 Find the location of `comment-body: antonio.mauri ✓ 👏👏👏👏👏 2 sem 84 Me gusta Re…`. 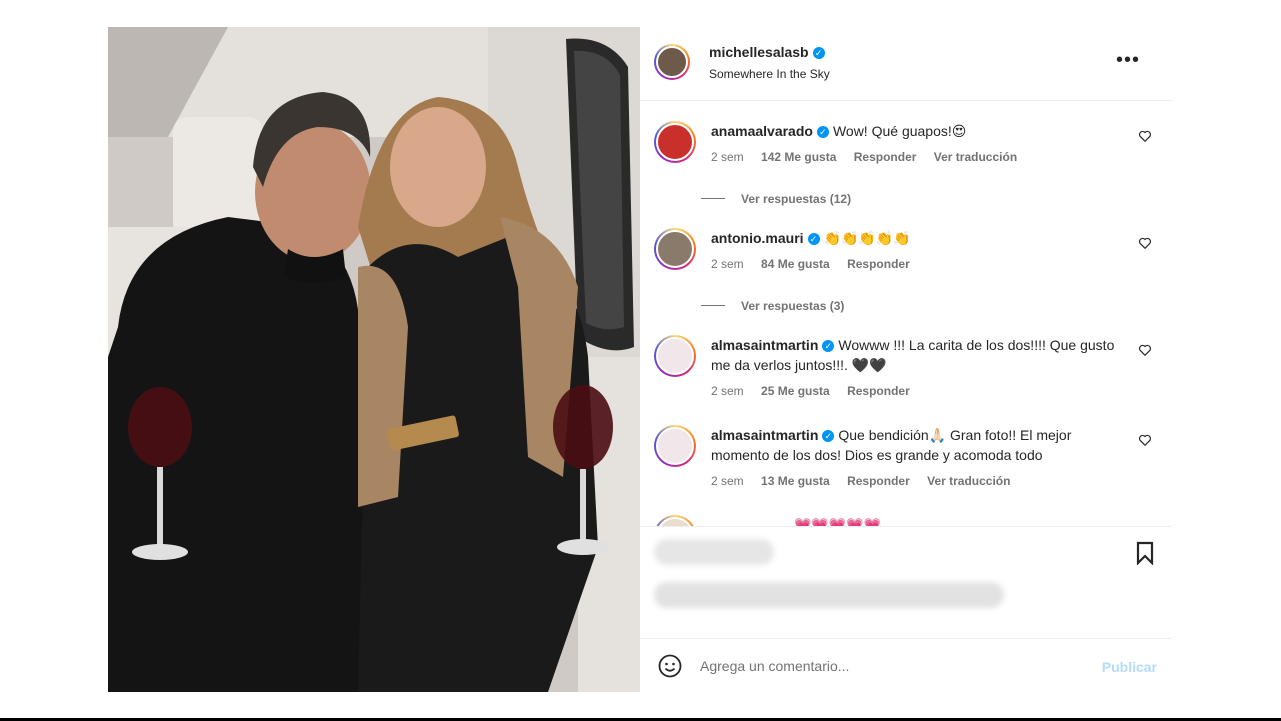

comment-body: antonio.mauri ✓ 👏👏👏👏👏 2 sem 84 Me gusta Re… is located at coordinates (921, 251).